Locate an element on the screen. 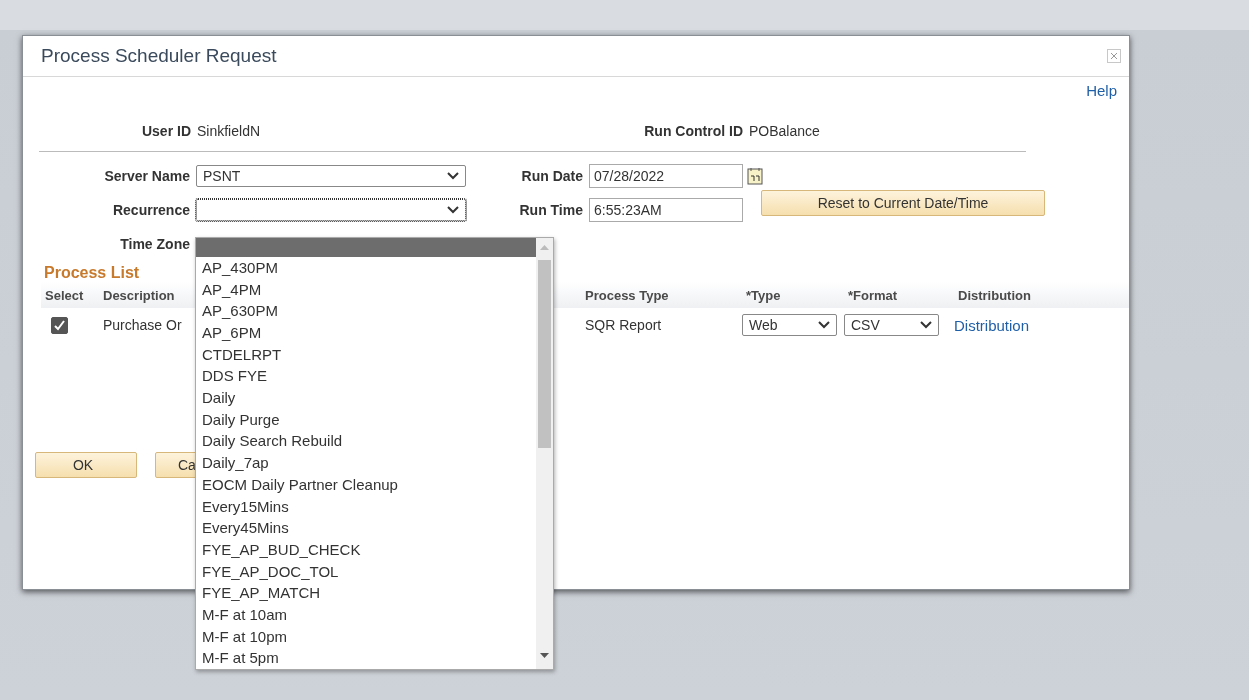 Image resolution: width=1249 pixels, height=700 pixels. column-header: *Type is located at coordinates (763, 295).